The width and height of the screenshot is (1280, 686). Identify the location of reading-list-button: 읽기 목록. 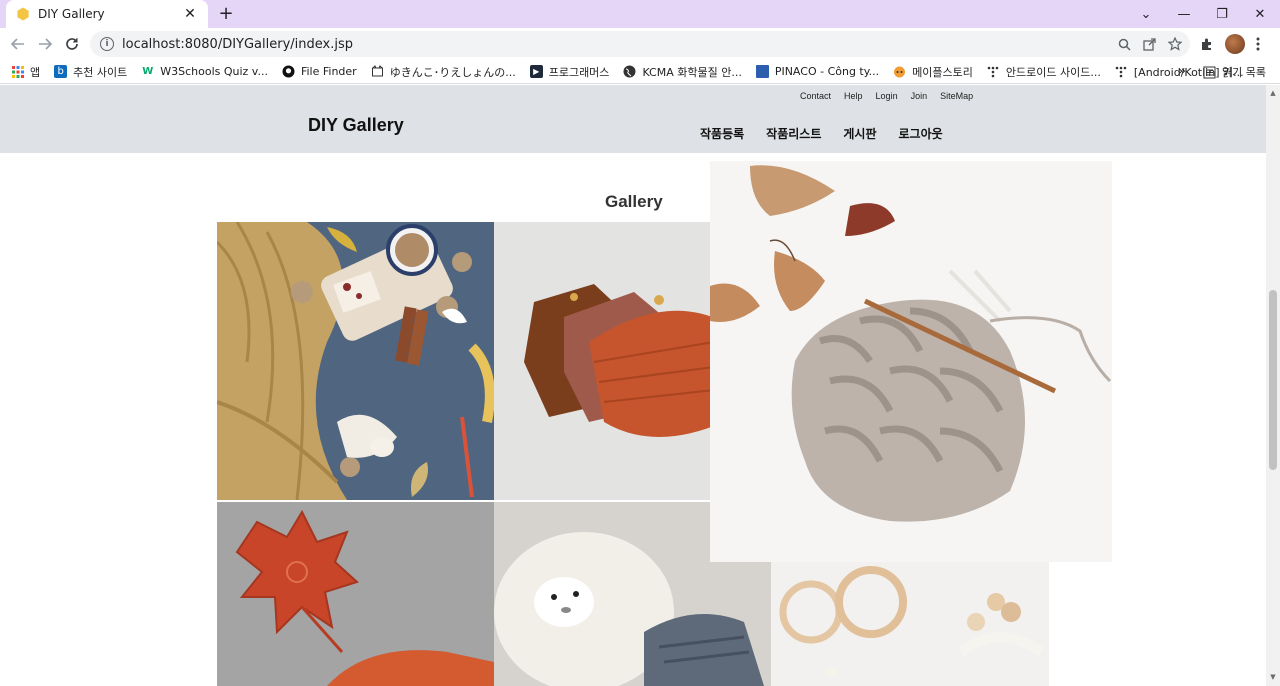
(1234, 72).